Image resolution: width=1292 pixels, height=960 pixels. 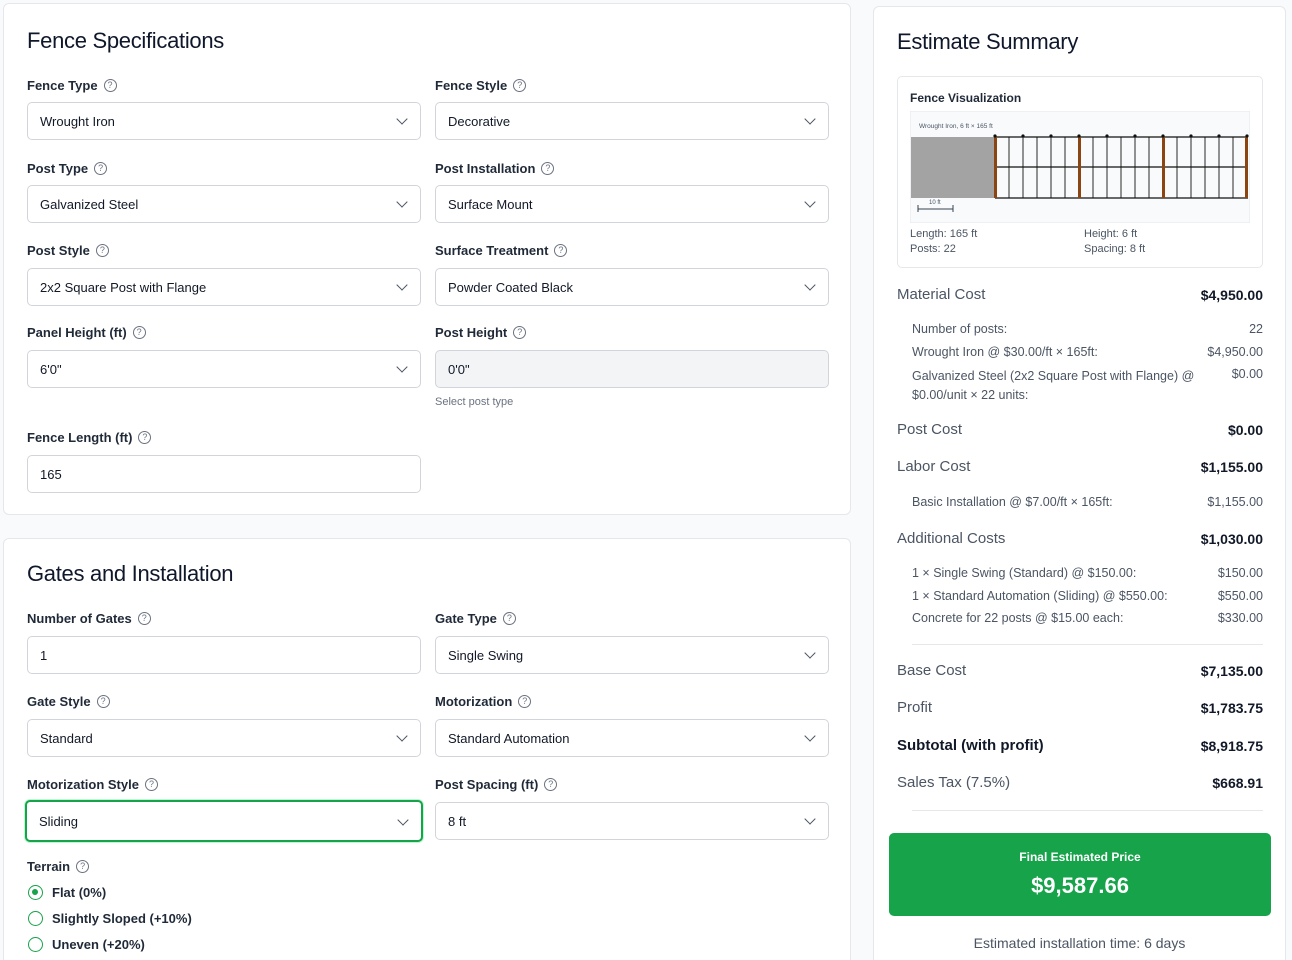 I want to click on motorization-select: Standard Automation, so click(x=632, y=738).